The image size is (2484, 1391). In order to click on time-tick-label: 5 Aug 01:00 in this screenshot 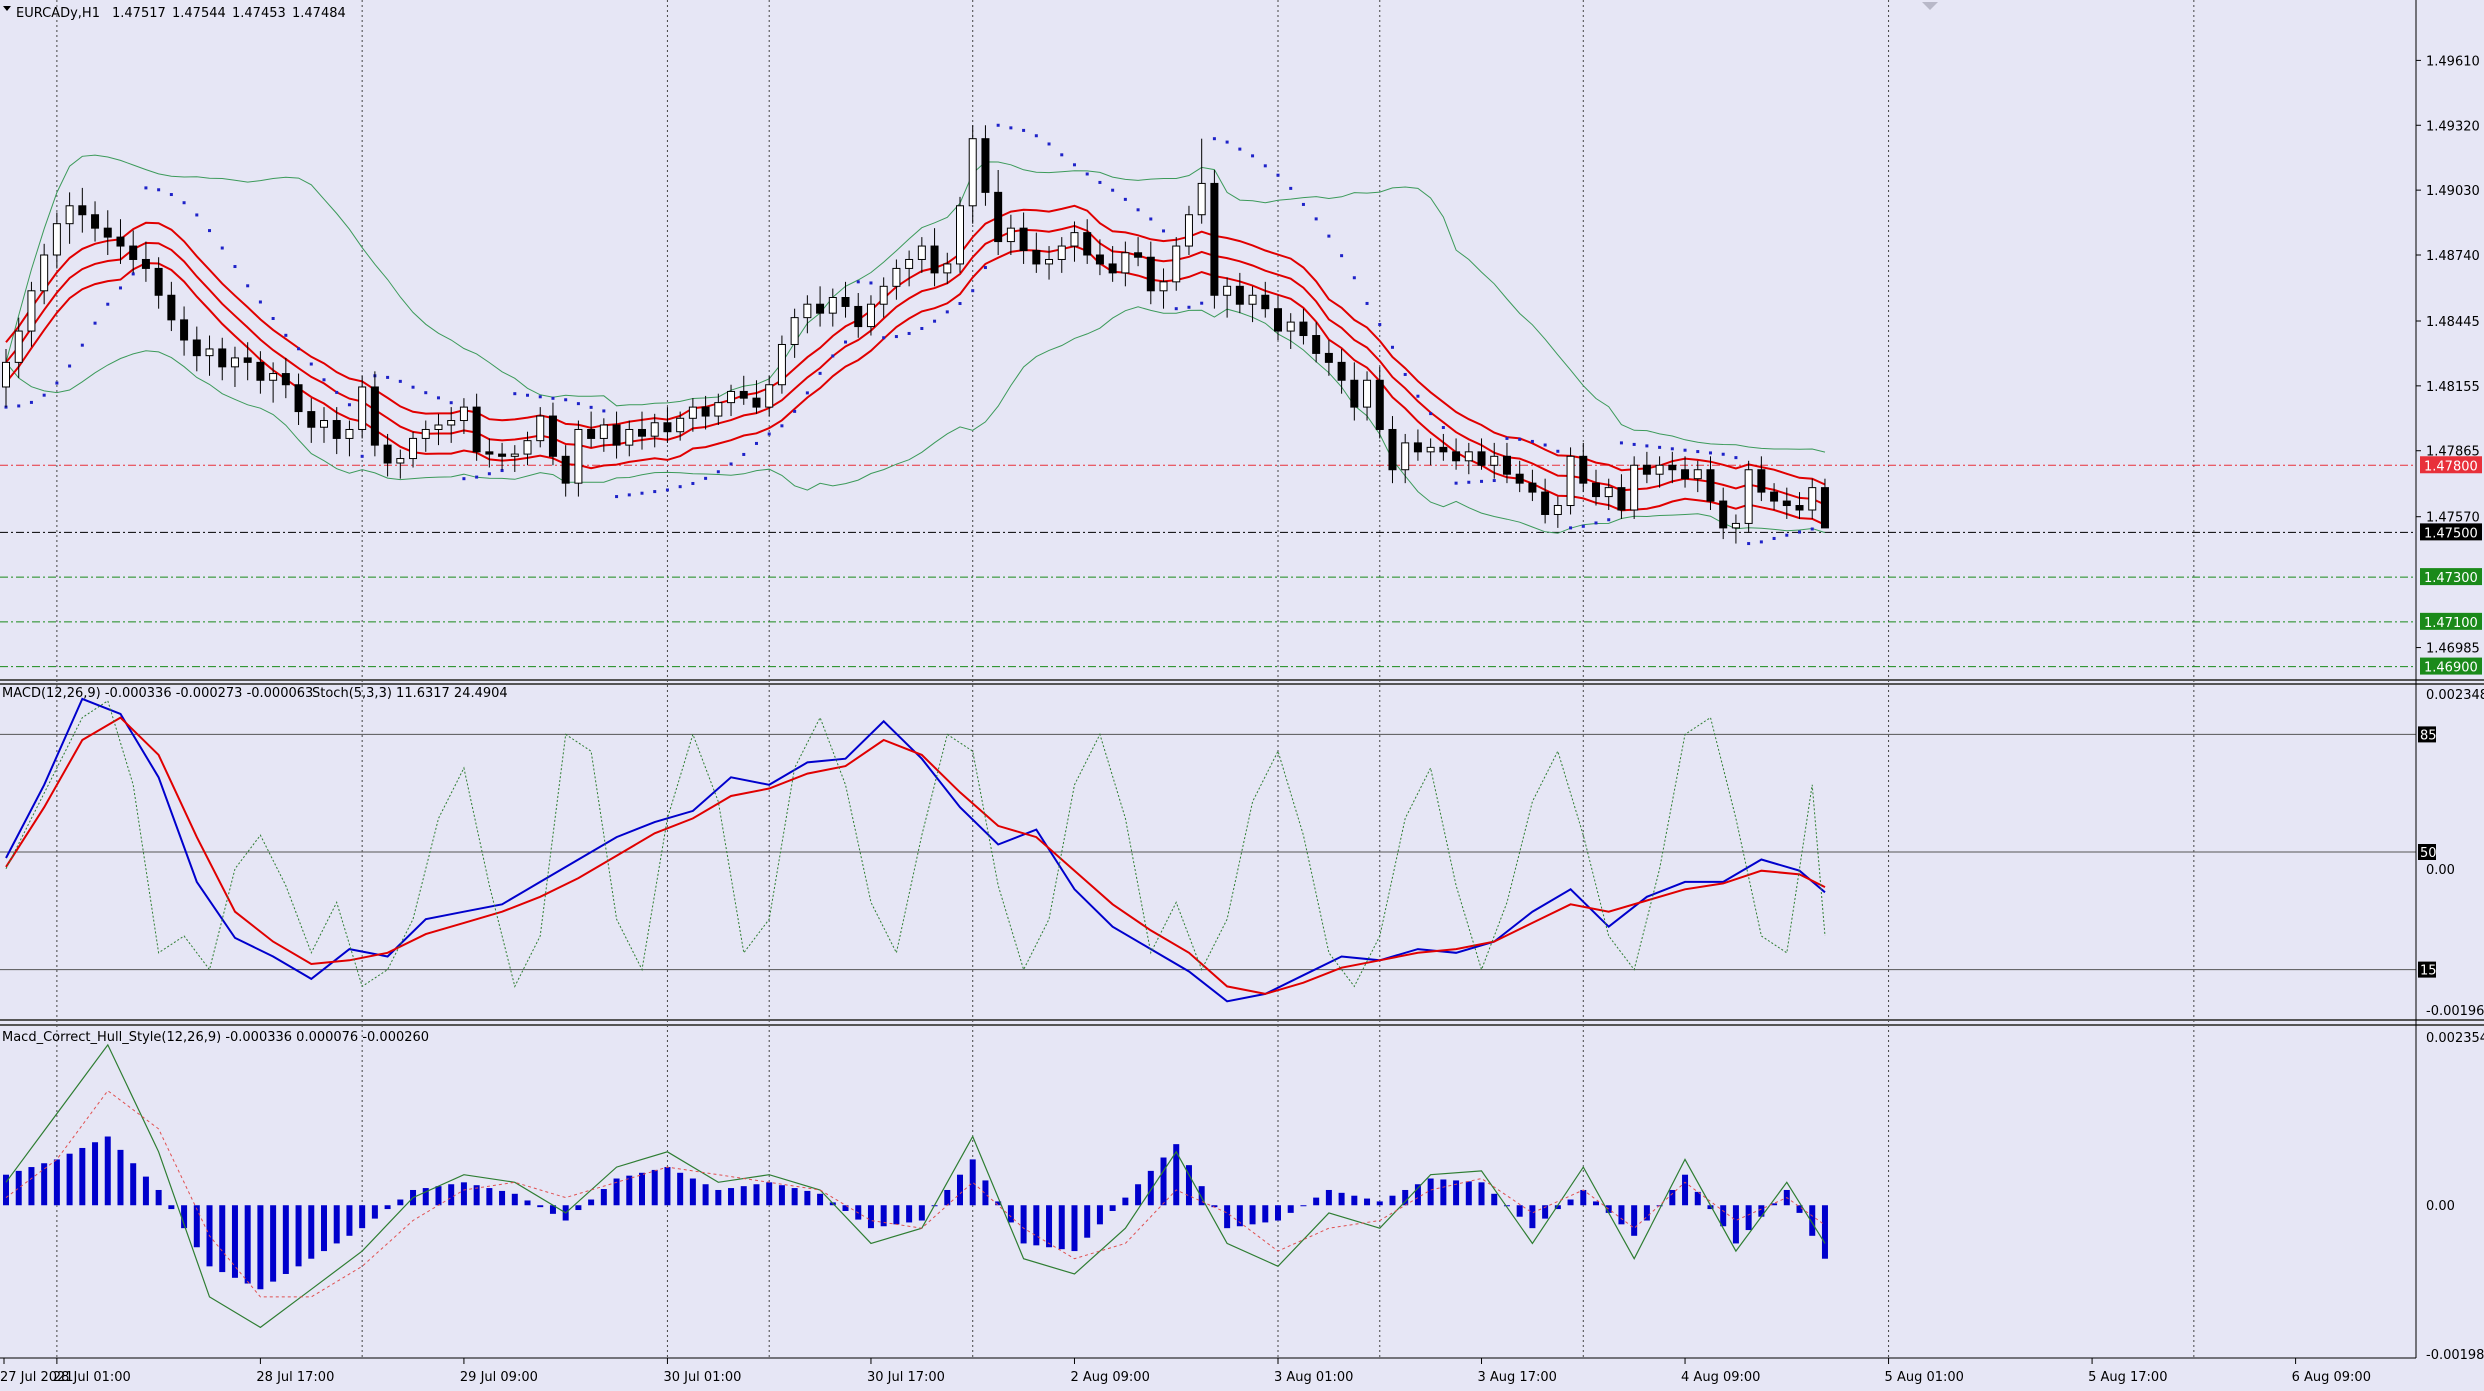, I will do `click(1924, 1377)`.